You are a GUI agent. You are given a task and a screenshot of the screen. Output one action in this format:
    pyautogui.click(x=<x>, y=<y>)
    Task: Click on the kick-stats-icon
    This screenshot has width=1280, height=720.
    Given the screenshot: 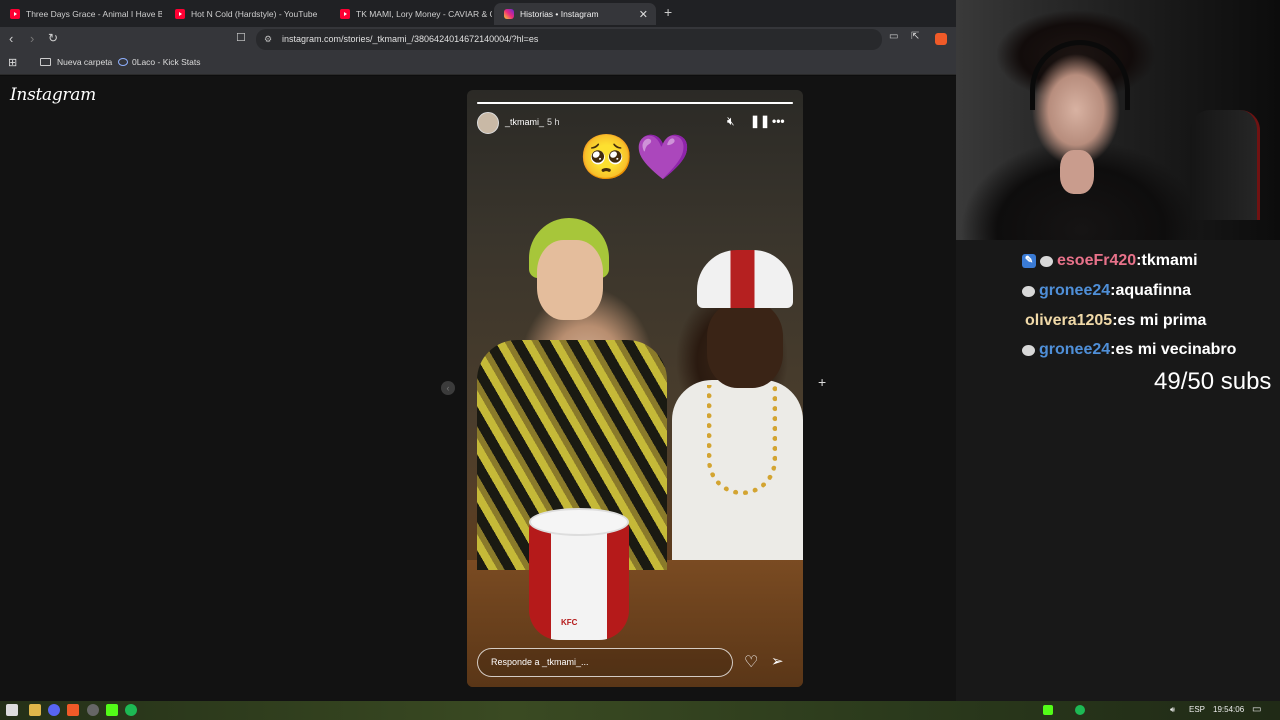 What is the action you would take?
    pyautogui.click(x=123, y=62)
    